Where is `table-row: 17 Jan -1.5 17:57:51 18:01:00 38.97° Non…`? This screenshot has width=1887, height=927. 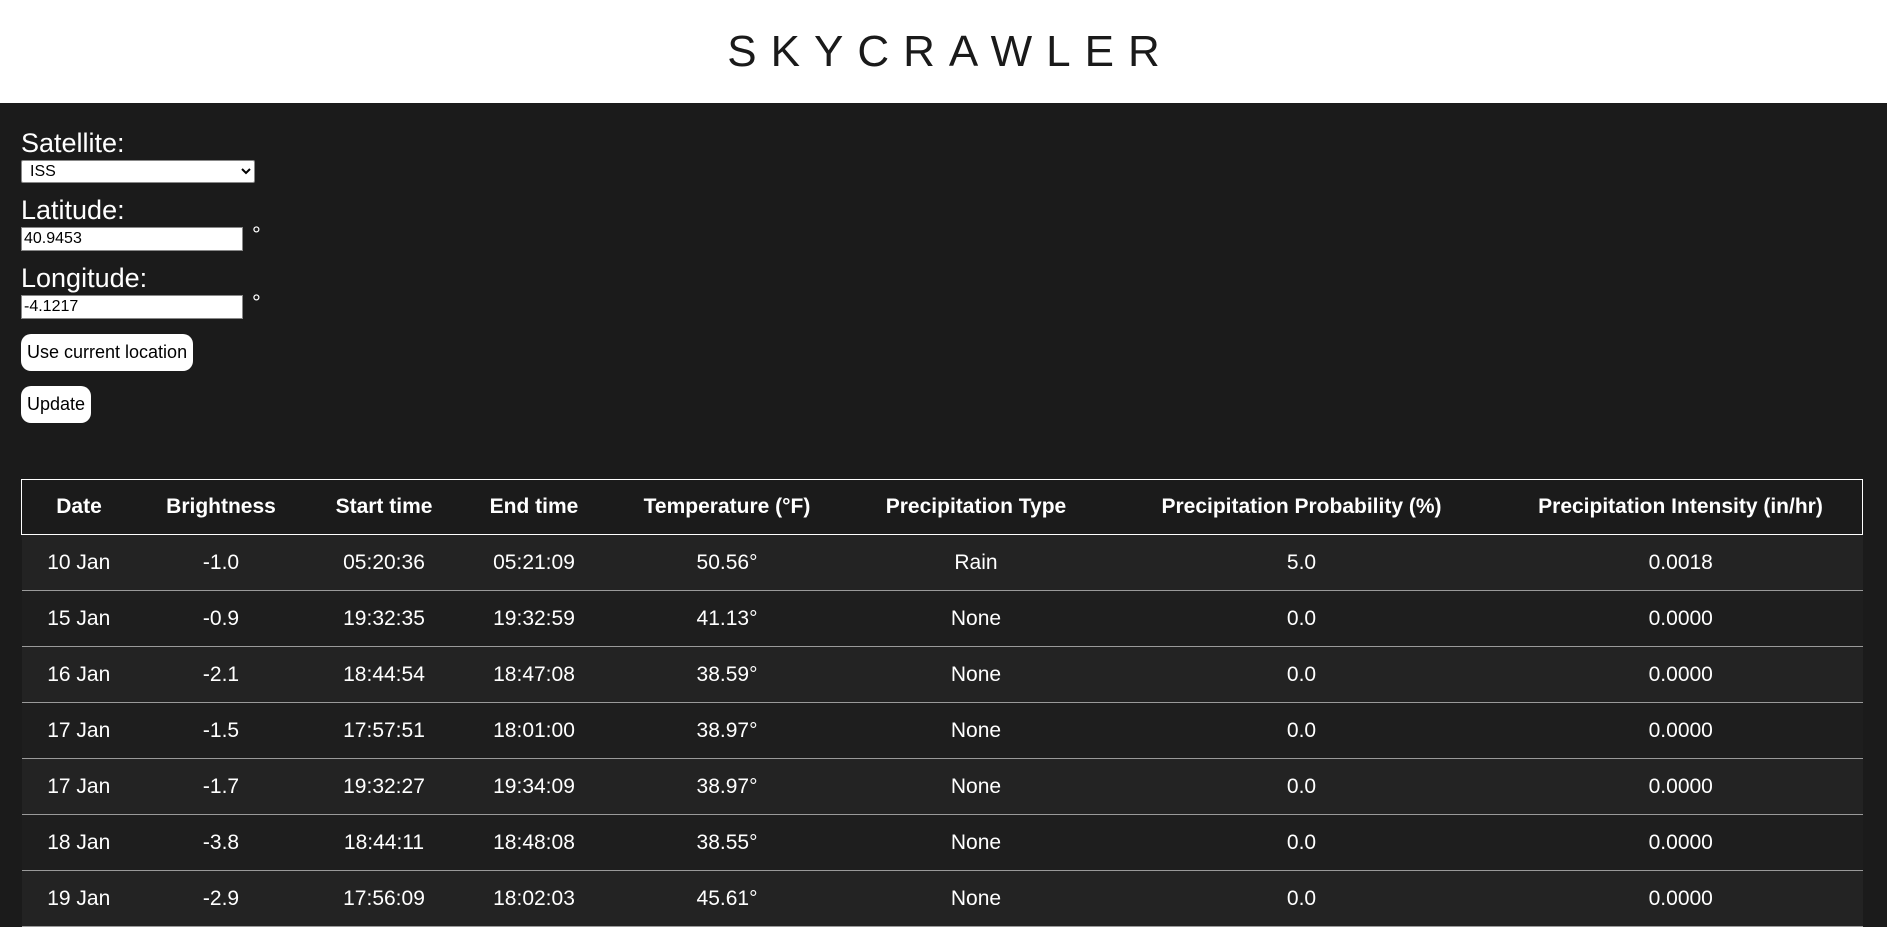 table-row: 17 Jan -1.5 17:57:51 18:01:00 38.97° Non… is located at coordinates (942, 730).